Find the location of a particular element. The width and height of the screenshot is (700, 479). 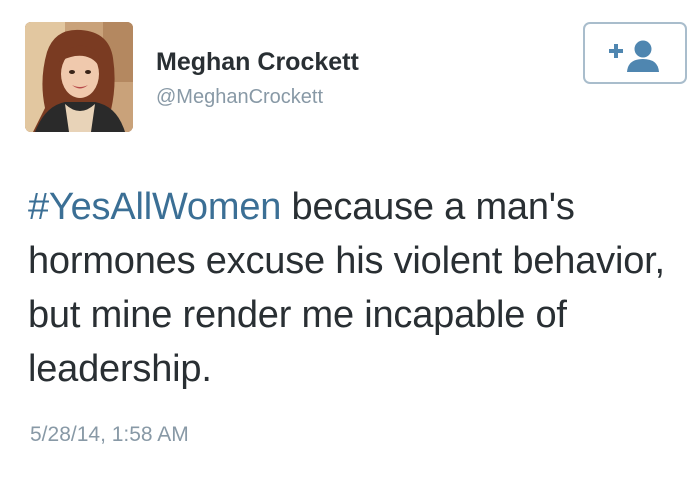

profile-photo-icon is located at coordinates (79, 77).